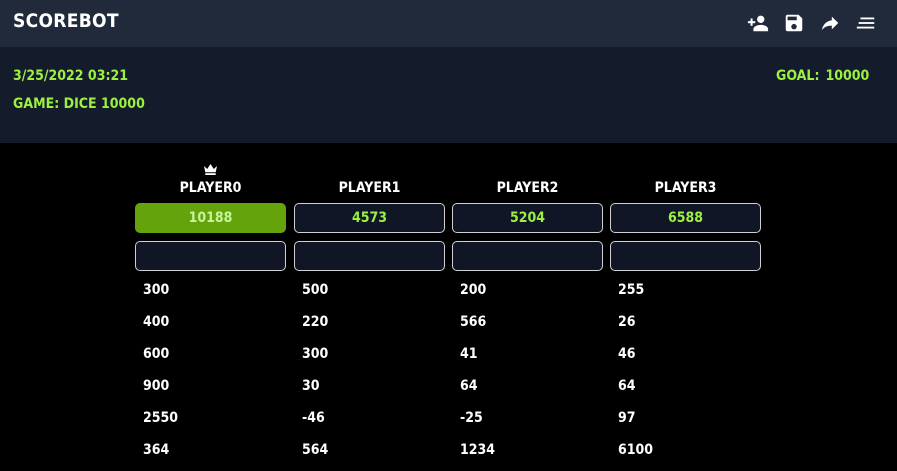 The height and width of the screenshot is (471, 897). I want to click on score-entry: 255, so click(631, 290).